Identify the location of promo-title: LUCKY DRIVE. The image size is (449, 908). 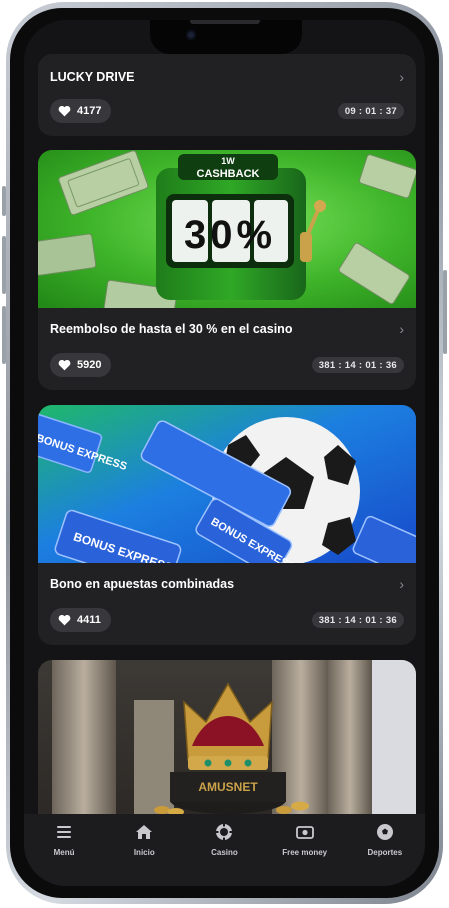
(92, 77).